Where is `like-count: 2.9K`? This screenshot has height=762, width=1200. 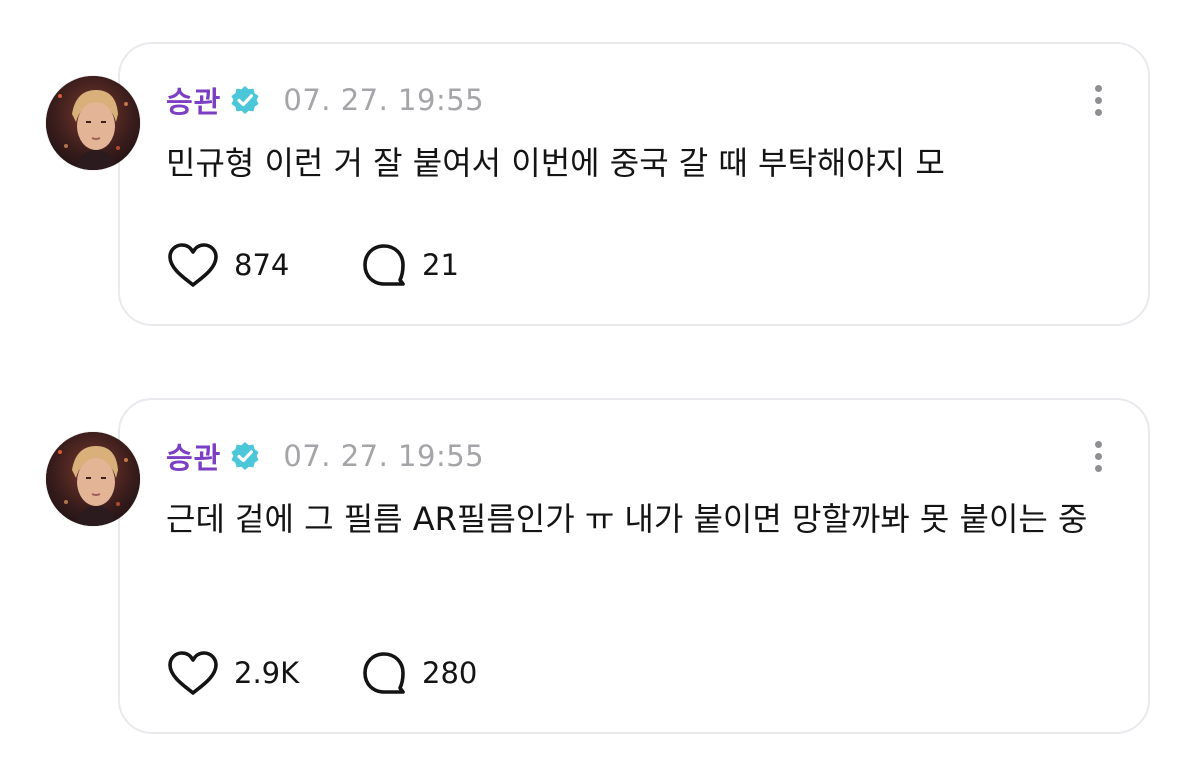 like-count: 2.9K is located at coordinates (267, 673).